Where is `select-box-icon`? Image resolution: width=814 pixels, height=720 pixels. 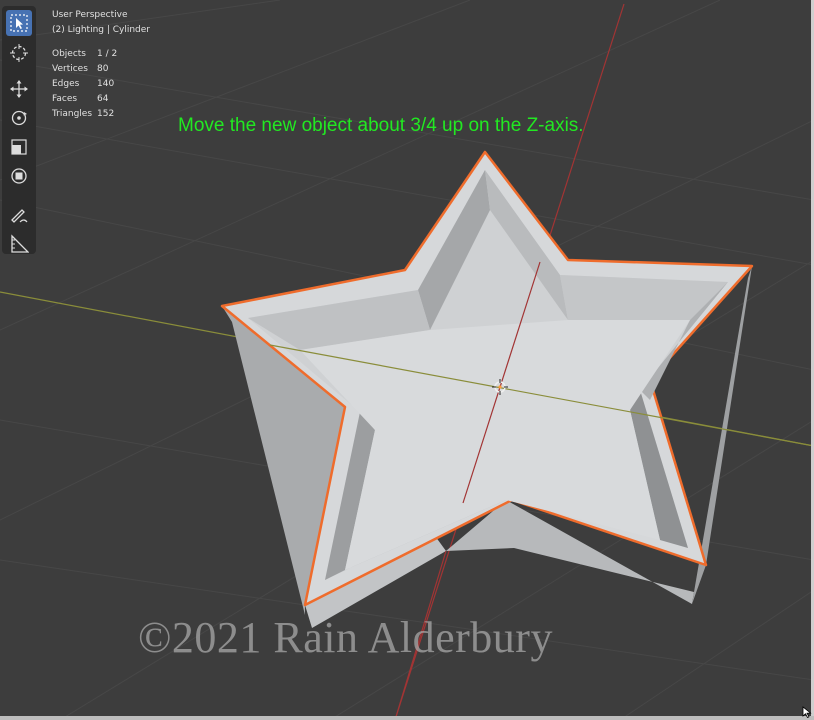 select-box-icon is located at coordinates (19, 23).